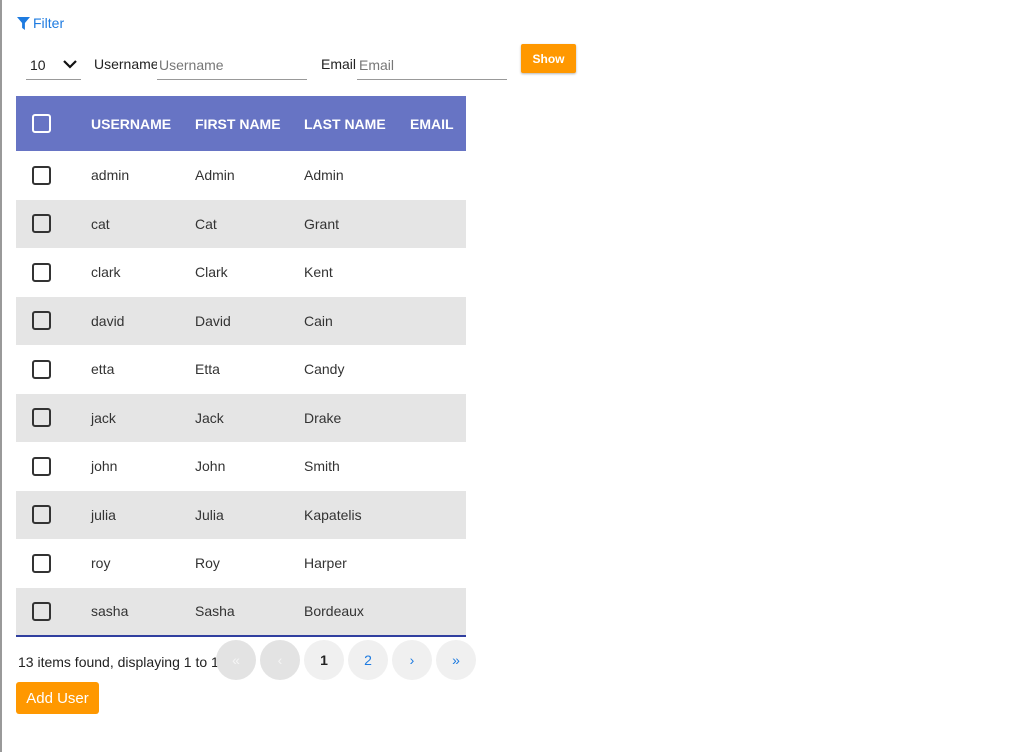 The image size is (1034, 752). What do you see at coordinates (249, 320) in the screenshot?
I see `cell-first-name: David` at bounding box center [249, 320].